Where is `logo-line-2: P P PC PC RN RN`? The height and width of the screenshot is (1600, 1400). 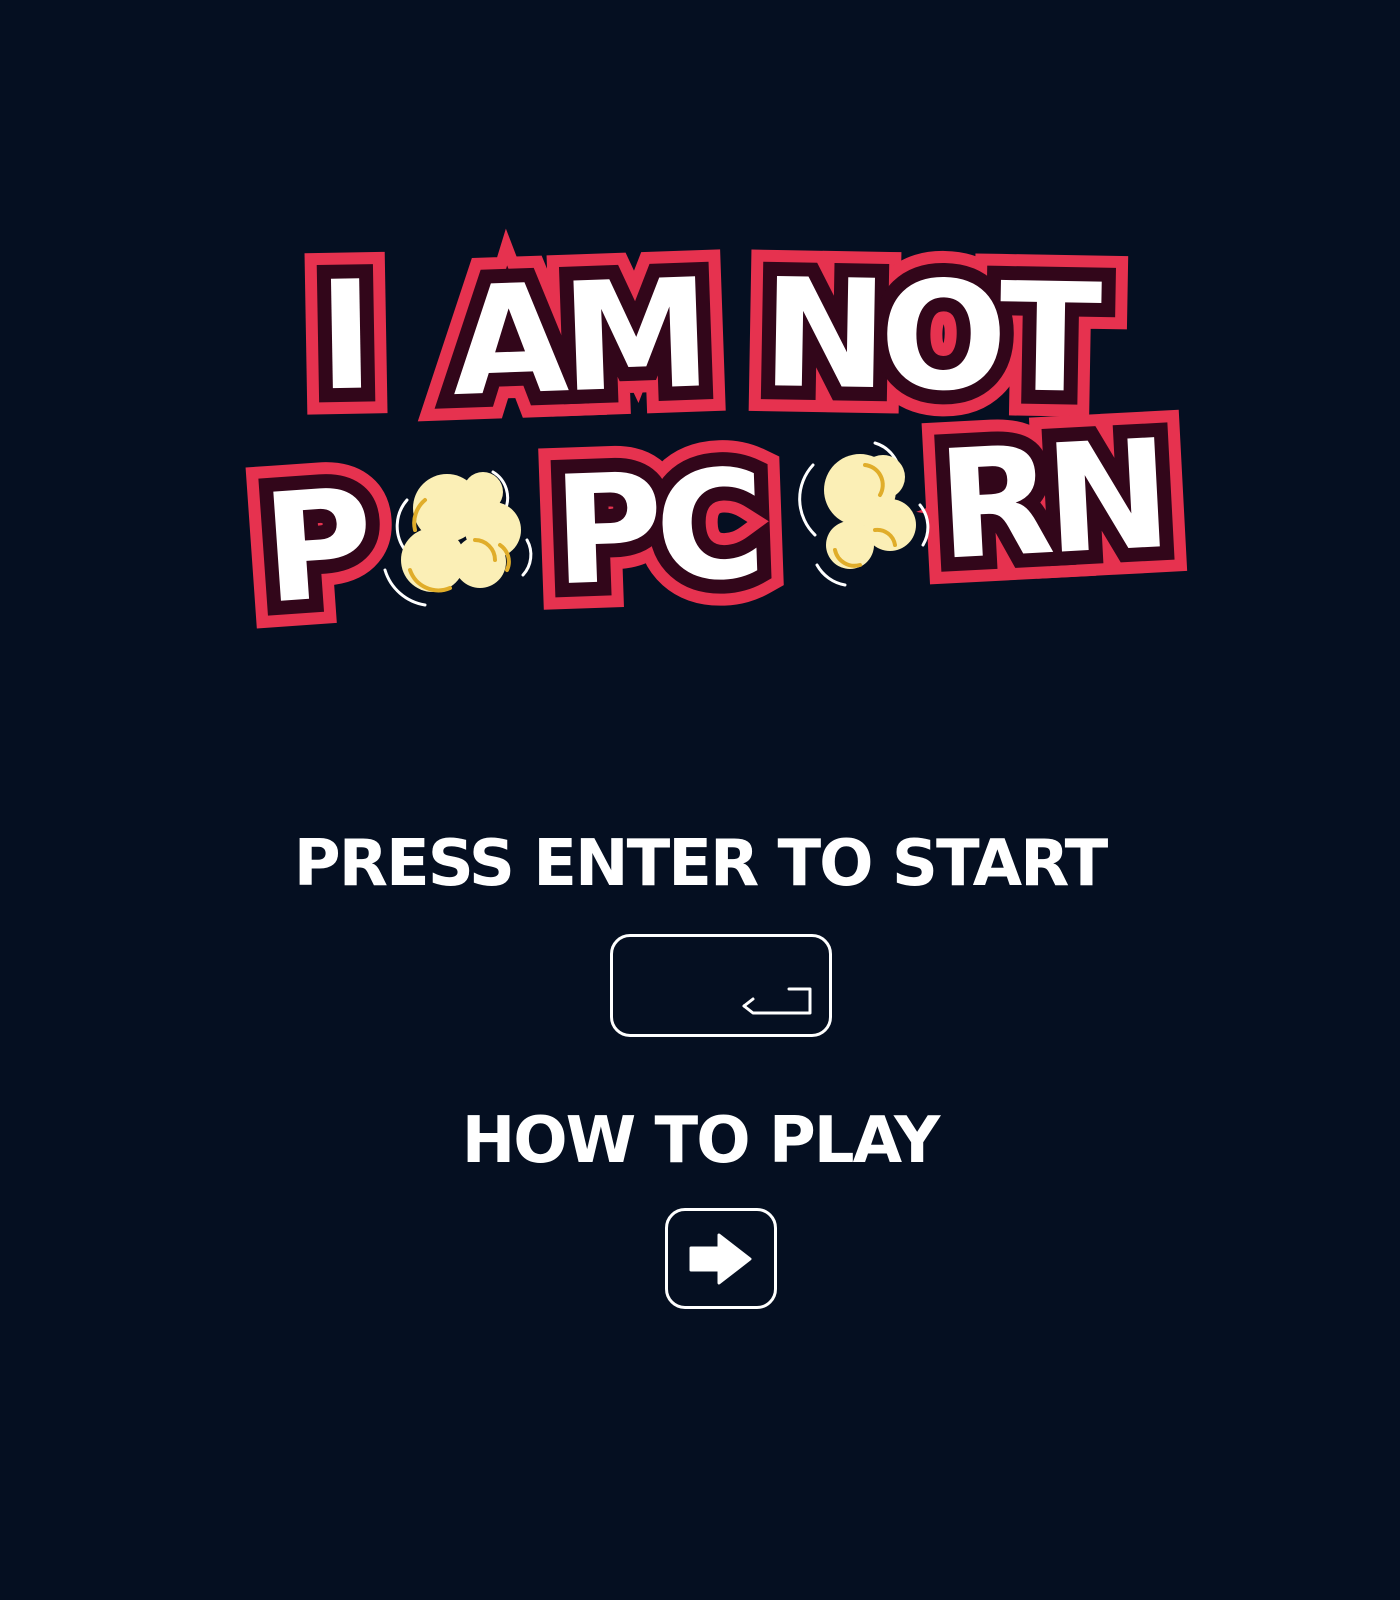
logo-line-2: P P PC PC RN RN is located at coordinates (713, 522).